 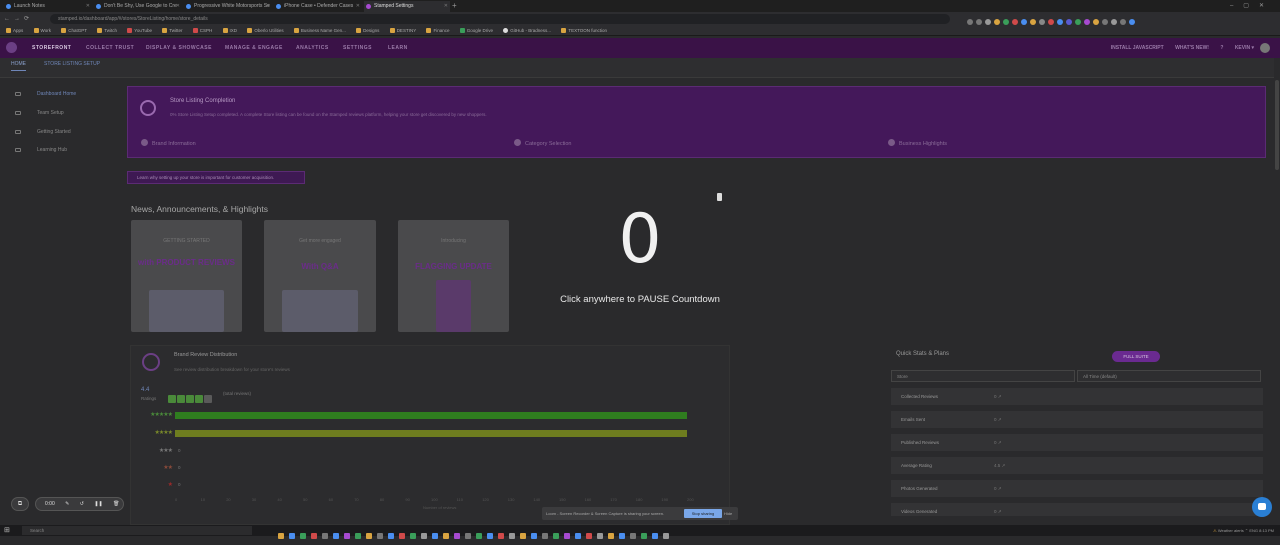 I want to click on nav-collect-trust: COLLECT TRUST, so click(x=110, y=48).